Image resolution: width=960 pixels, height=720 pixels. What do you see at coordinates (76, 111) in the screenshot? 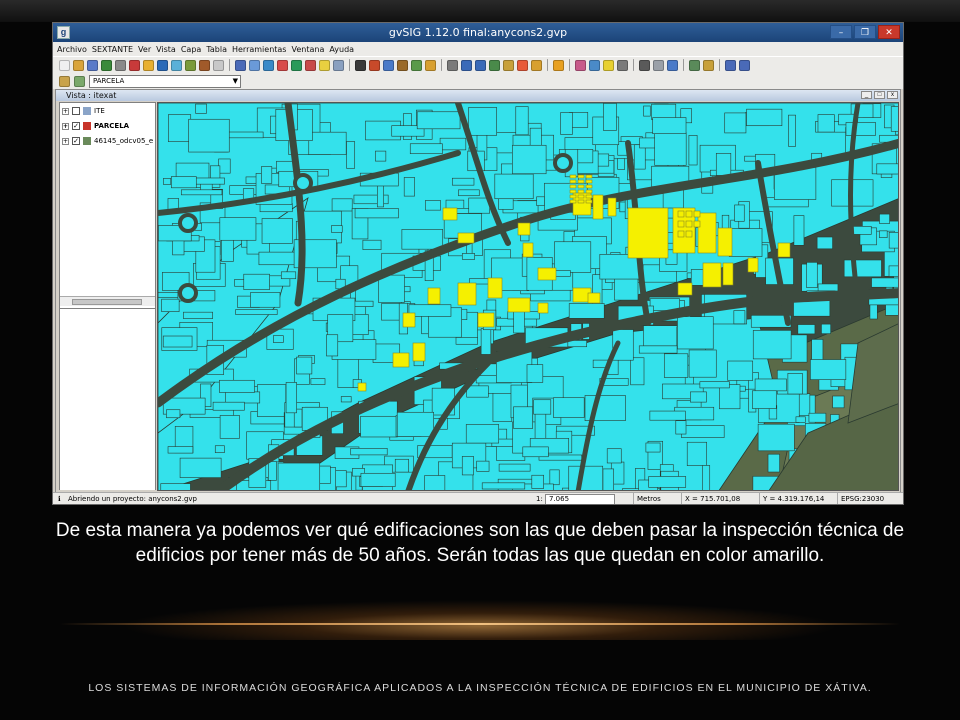
I see `layer-checkbox` at bounding box center [76, 111].